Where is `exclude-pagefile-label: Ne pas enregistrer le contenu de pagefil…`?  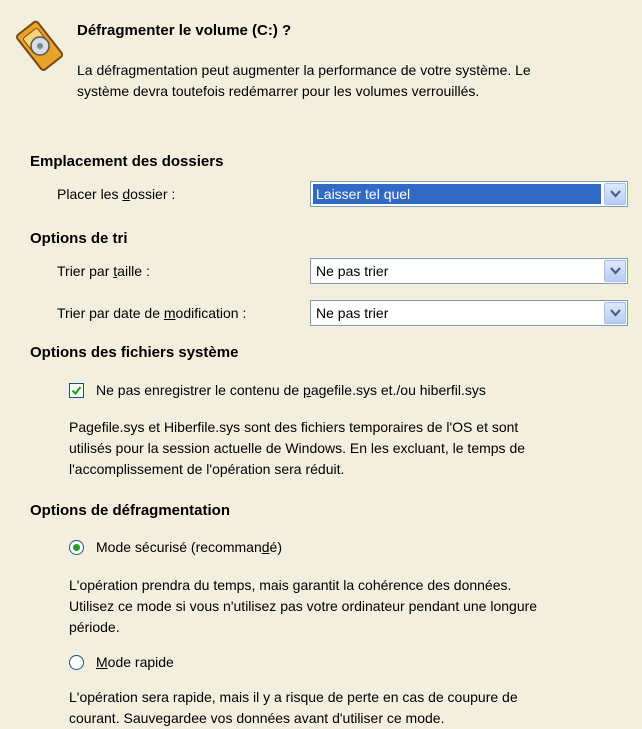 exclude-pagefile-label: Ne pas enregistrer le contenu de pagefil… is located at coordinates (291, 390).